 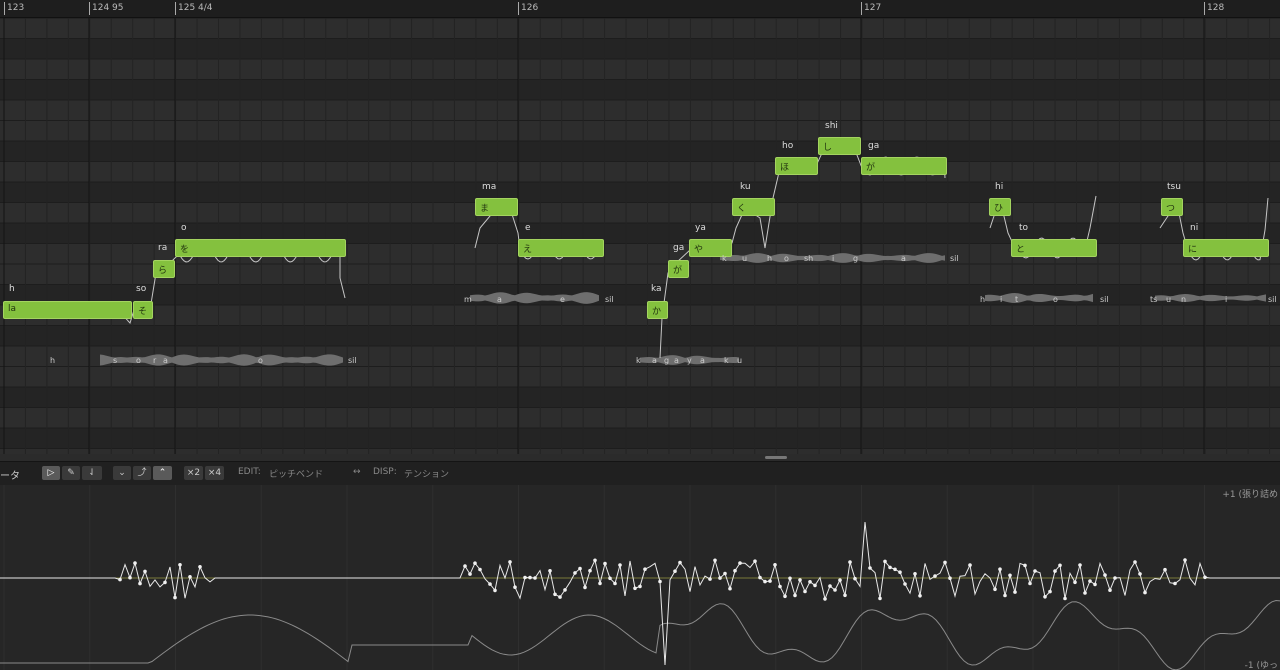 I want to click on display-curve, so click(x=640, y=634).